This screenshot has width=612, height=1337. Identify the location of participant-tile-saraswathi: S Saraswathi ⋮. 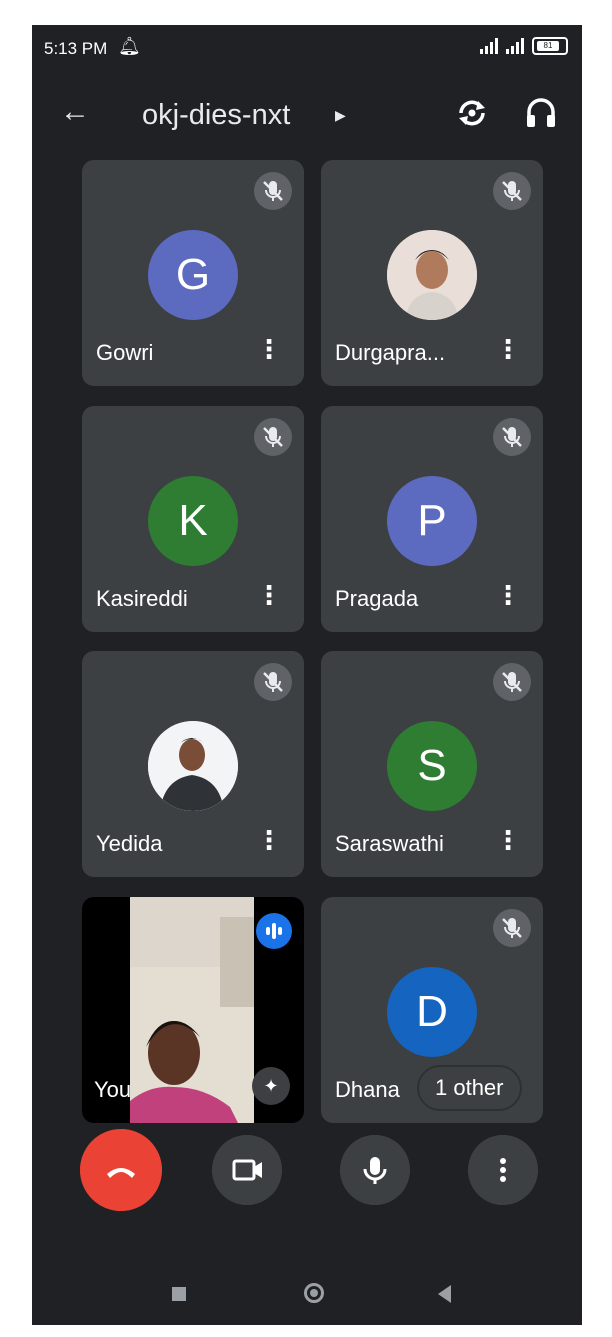
(432, 764).